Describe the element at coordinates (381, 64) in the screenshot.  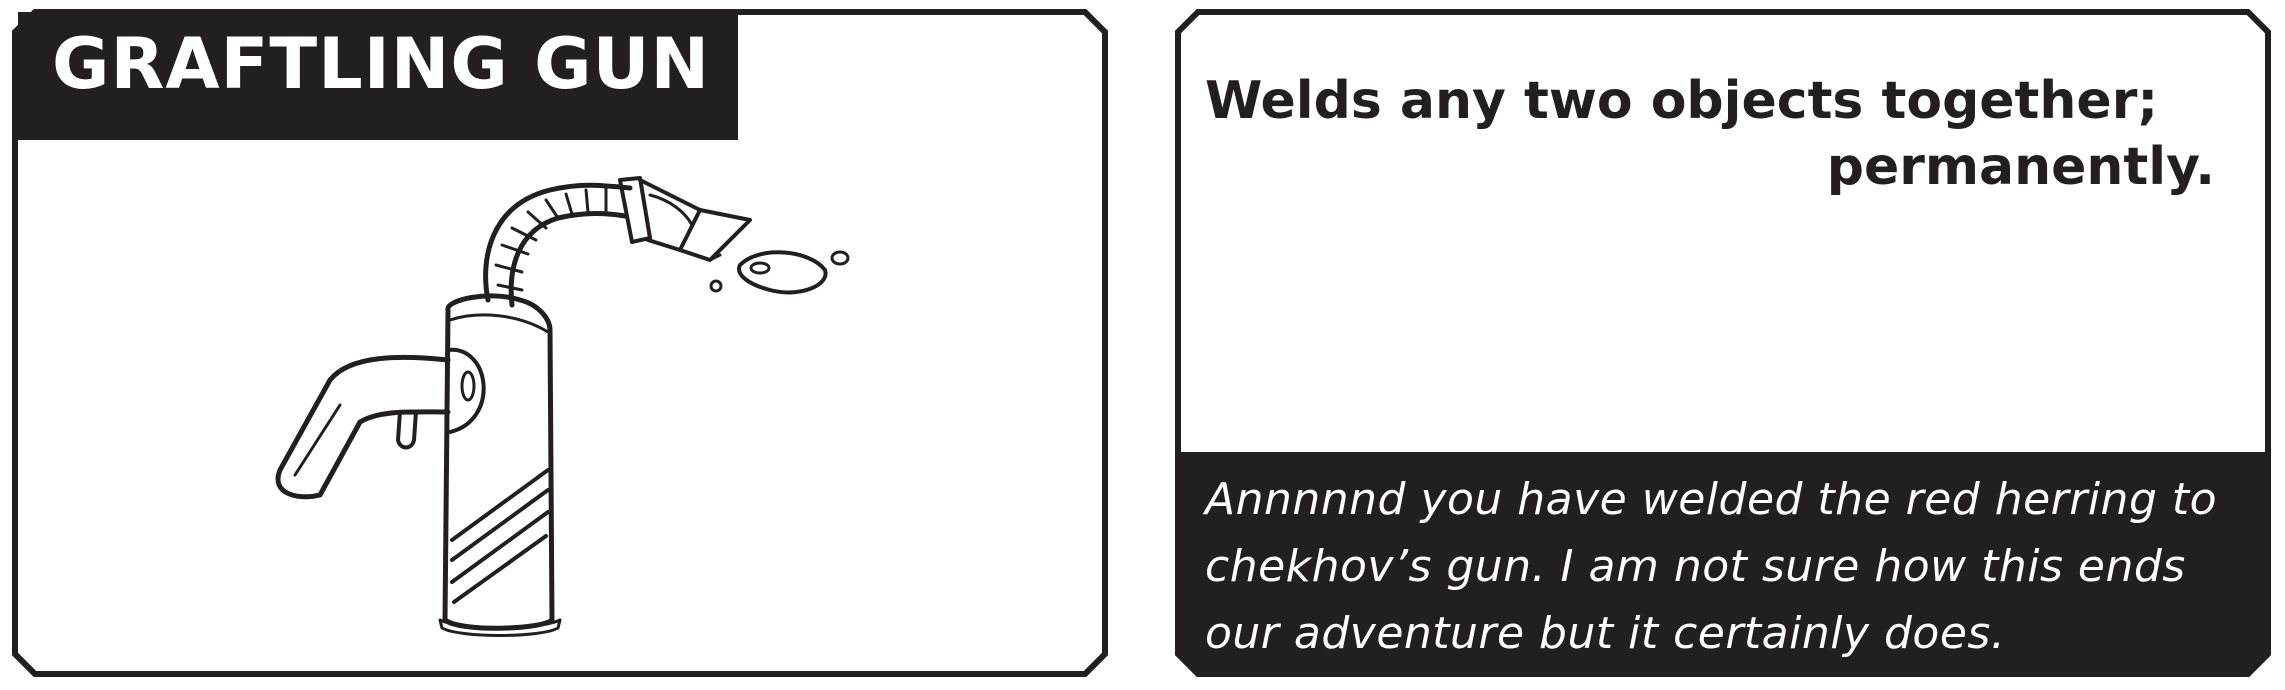
I see `card-title: GRAFTLING GUN` at that location.